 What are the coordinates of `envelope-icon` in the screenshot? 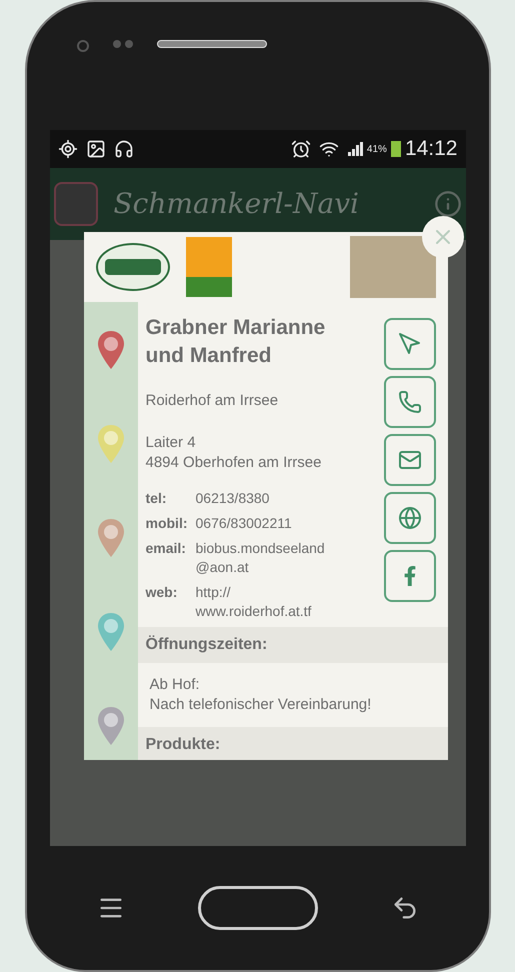 It's located at (410, 460).